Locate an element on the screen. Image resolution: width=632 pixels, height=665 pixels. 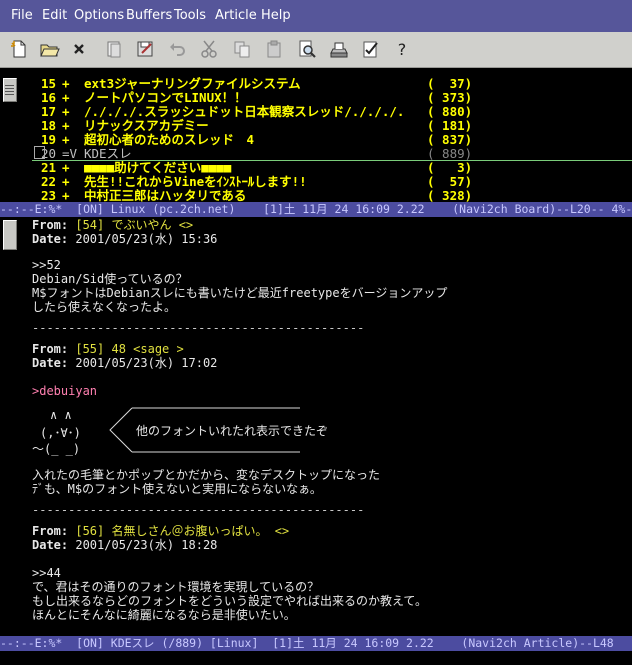
thread-count: ( 328) is located at coordinates (450, 195).